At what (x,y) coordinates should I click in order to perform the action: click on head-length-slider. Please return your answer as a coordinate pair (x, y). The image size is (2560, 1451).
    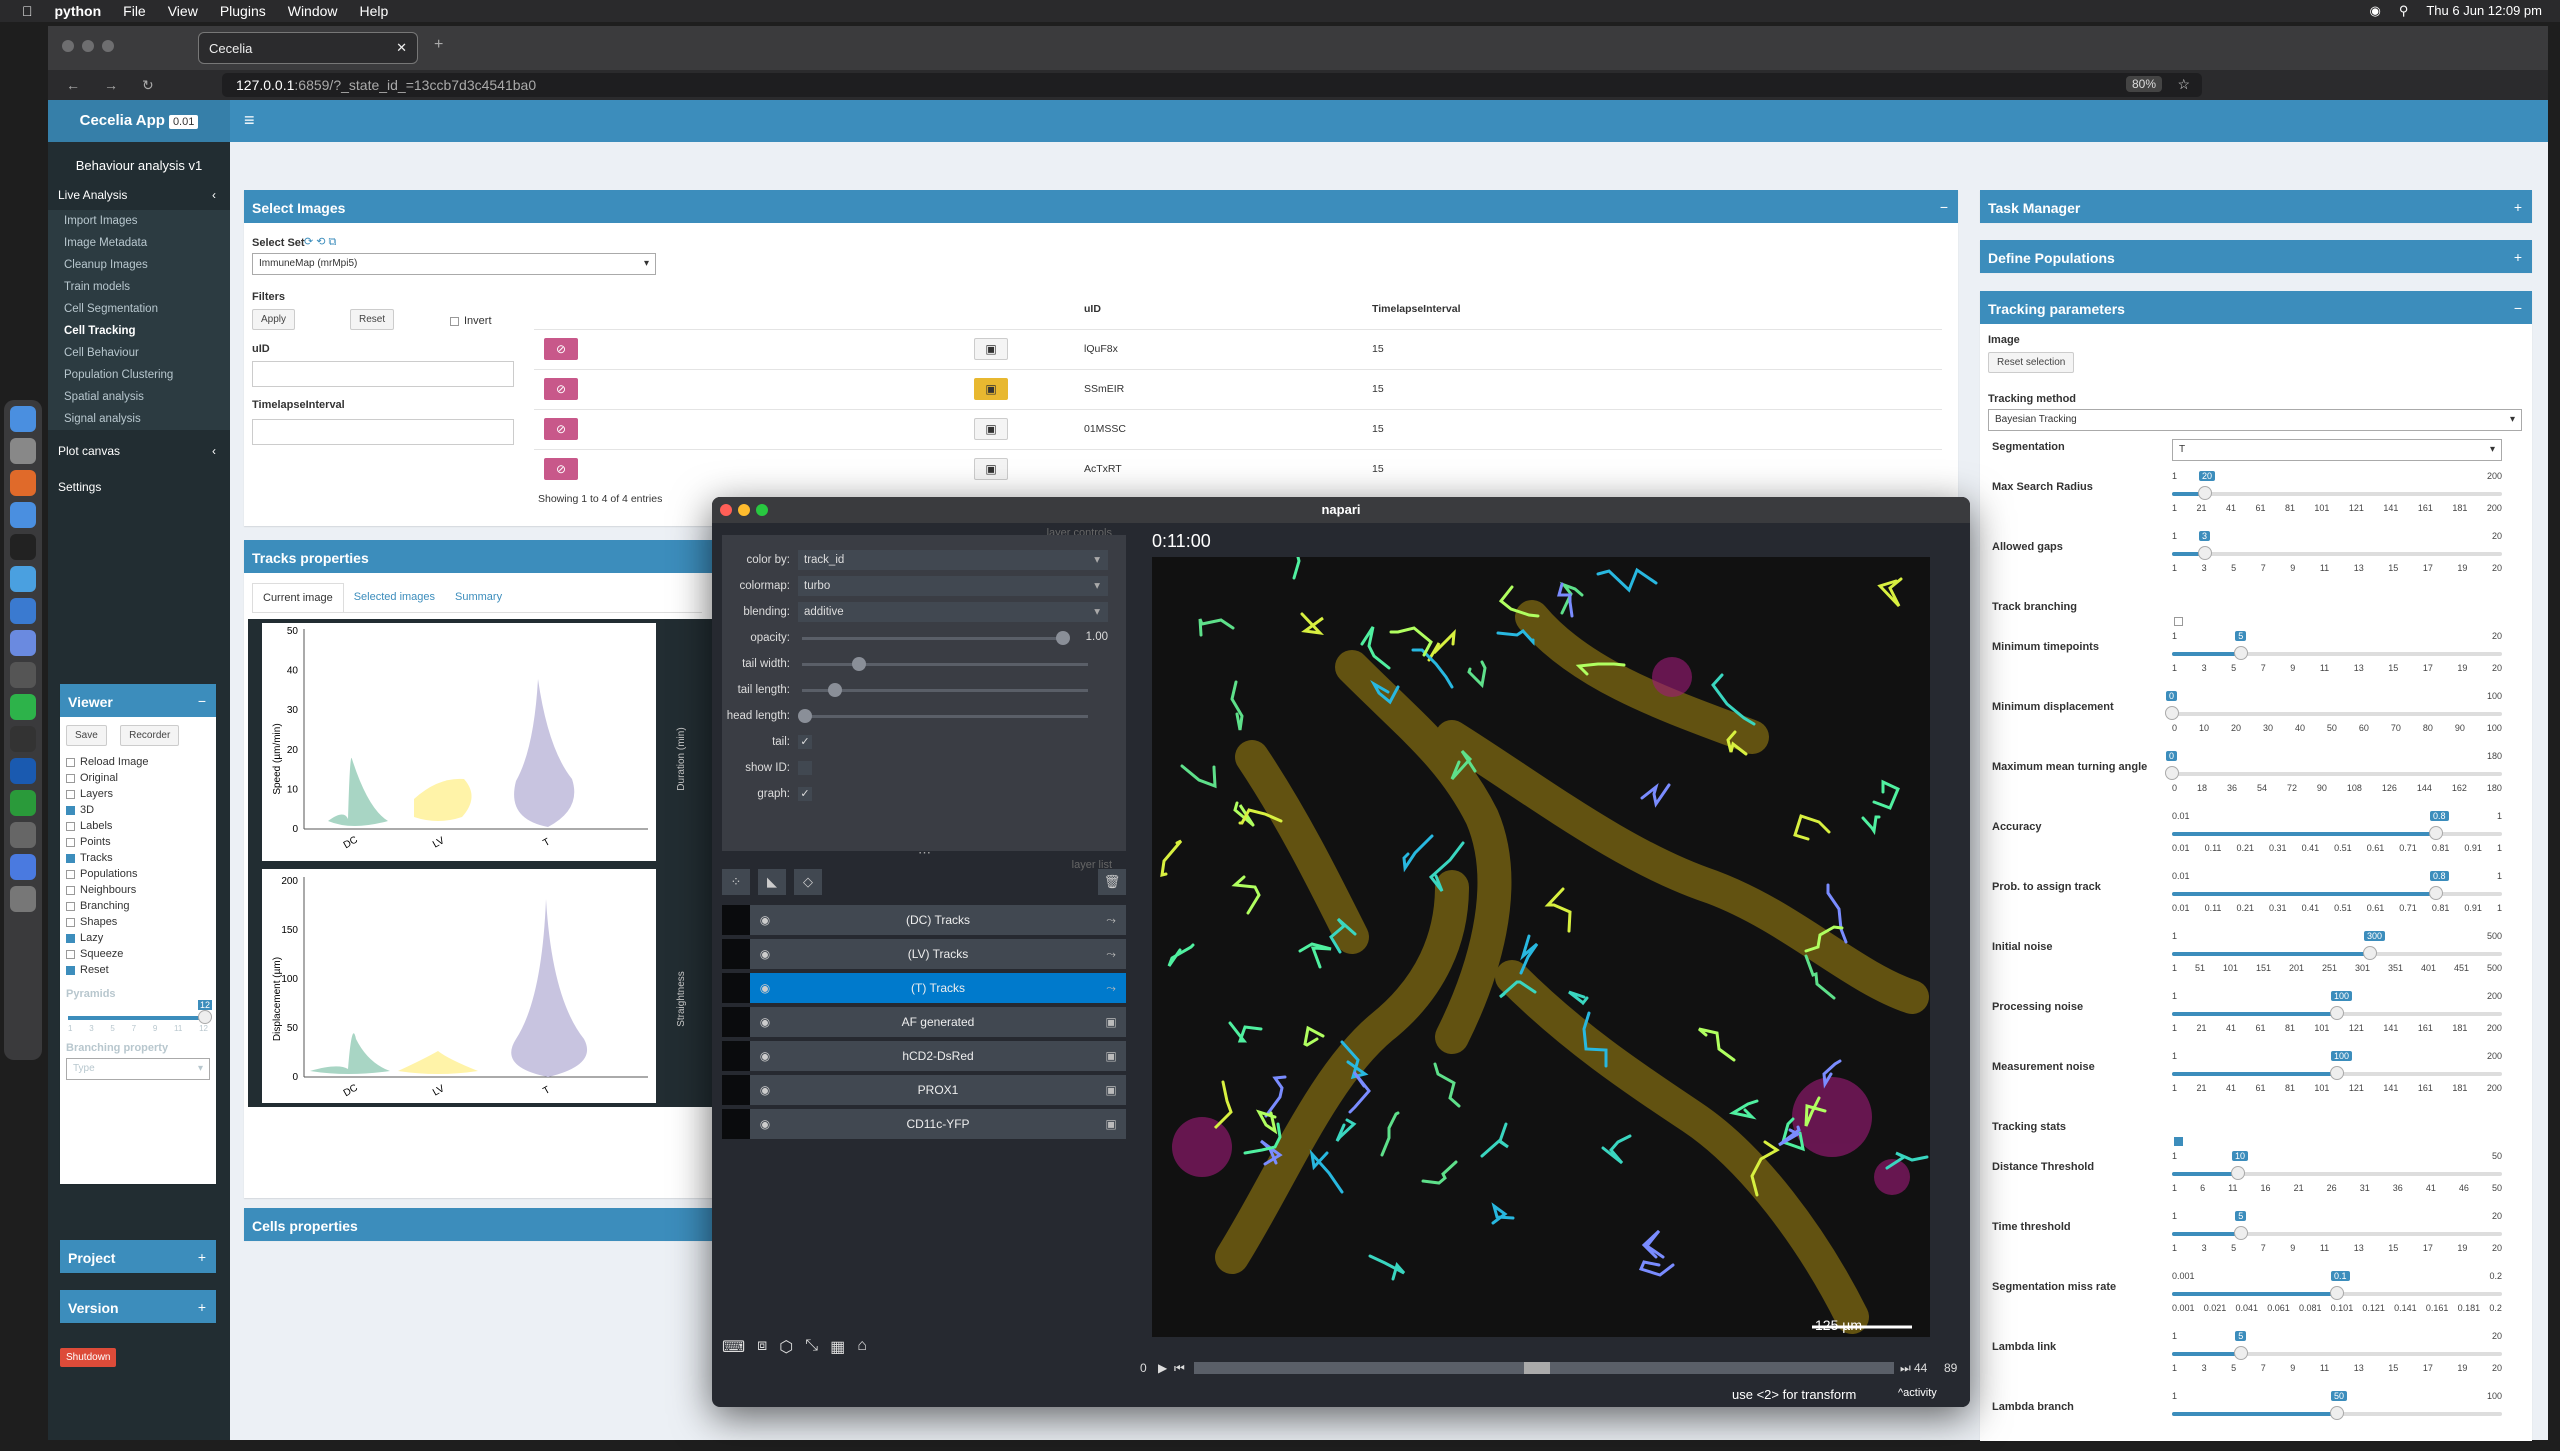
    Looking at the image, I should click on (953, 716).